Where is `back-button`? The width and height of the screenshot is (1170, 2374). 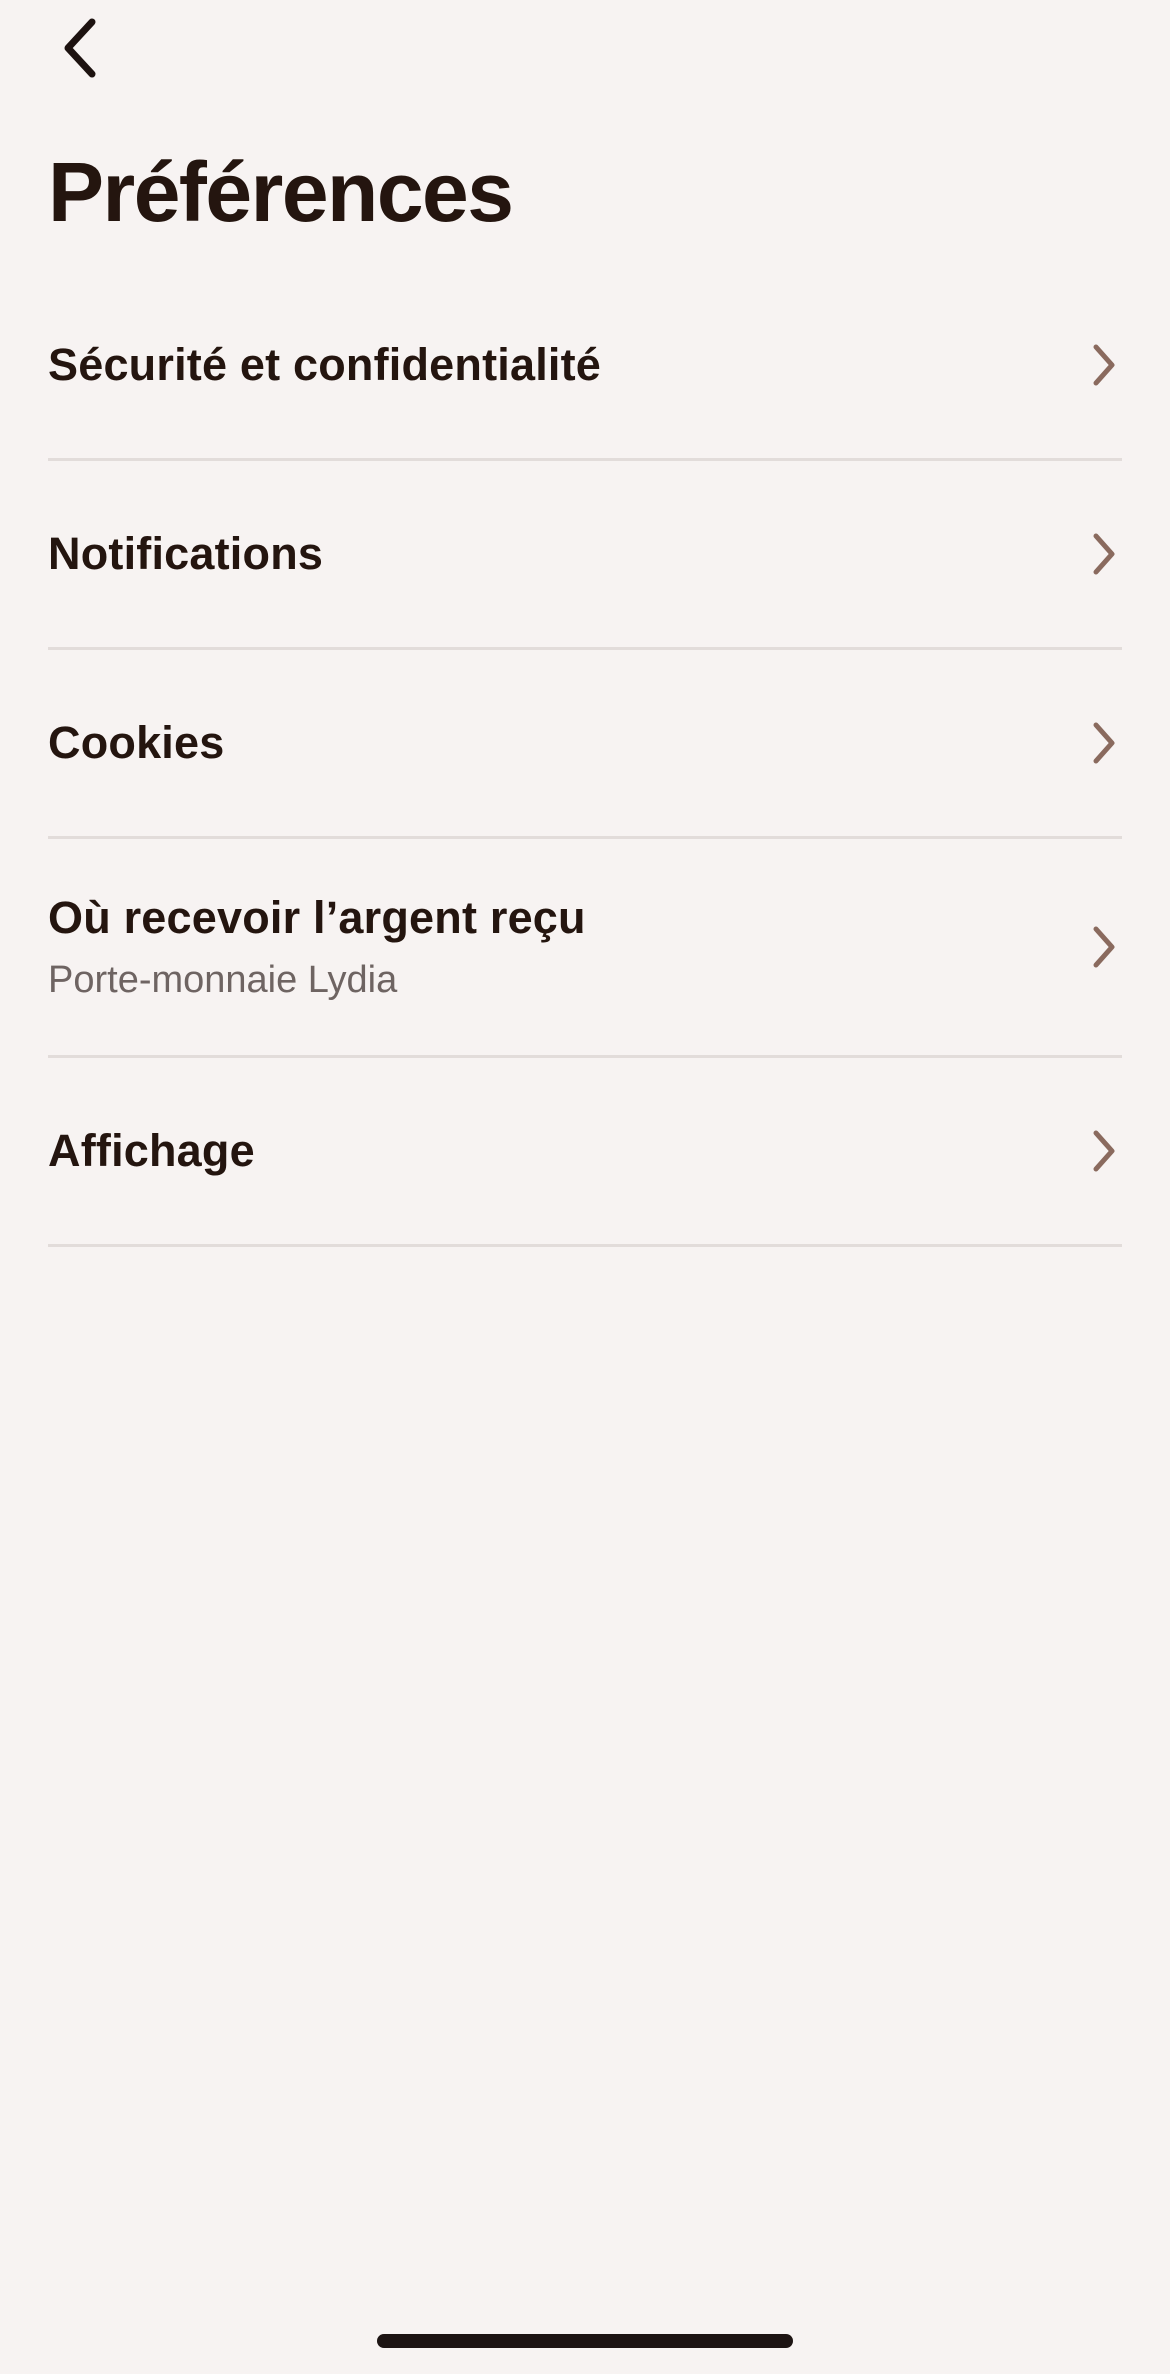 back-button is located at coordinates (80, 48).